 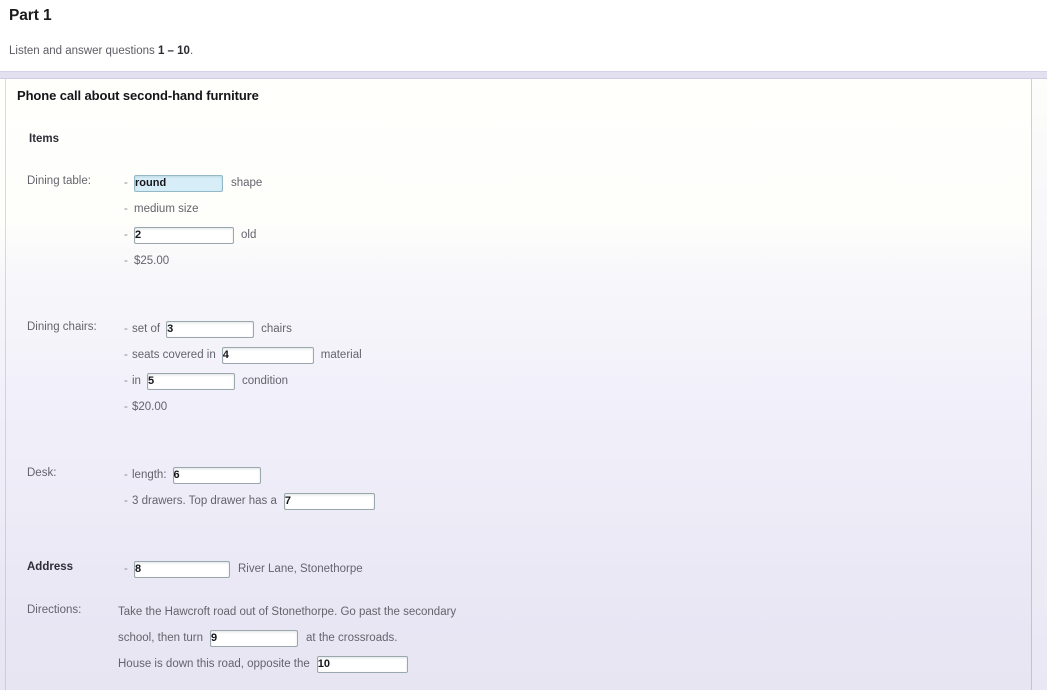 I want to click on row-dining-chairs-price: - $20.00, so click(x=145, y=407).